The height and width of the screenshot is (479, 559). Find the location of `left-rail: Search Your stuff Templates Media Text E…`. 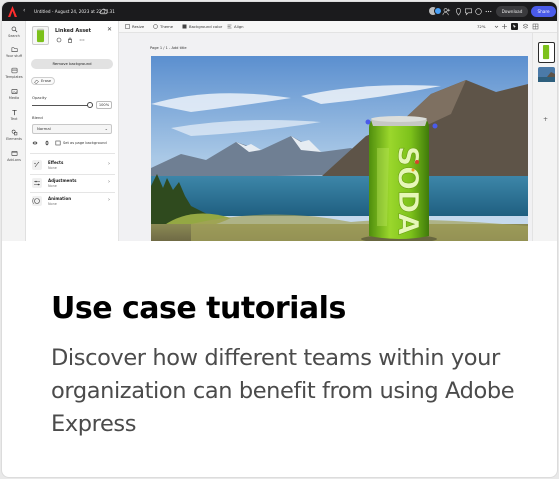

left-rail: Search Your stuff Templates Media Text E… is located at coordinates (14, 131).